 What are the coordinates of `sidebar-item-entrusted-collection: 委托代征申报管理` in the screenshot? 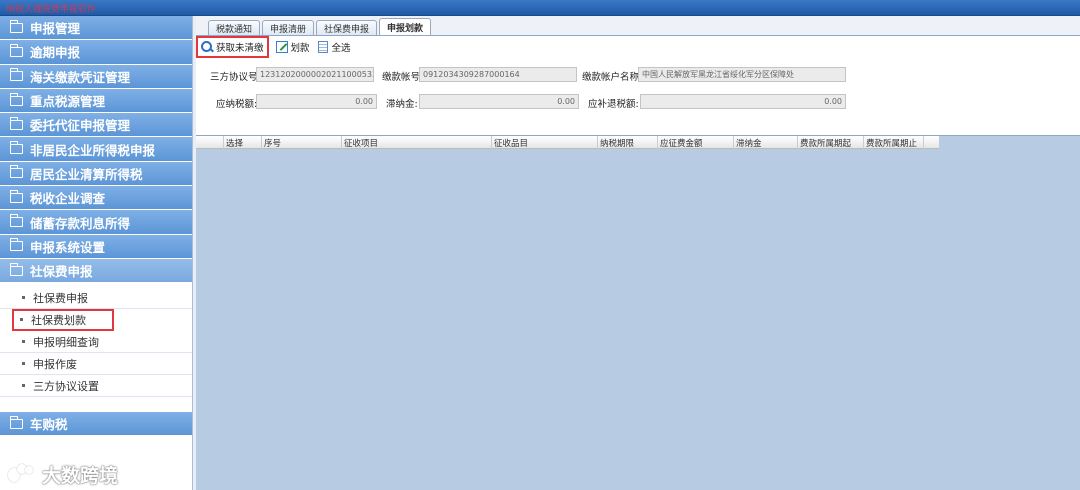 It's located at (96, 125).